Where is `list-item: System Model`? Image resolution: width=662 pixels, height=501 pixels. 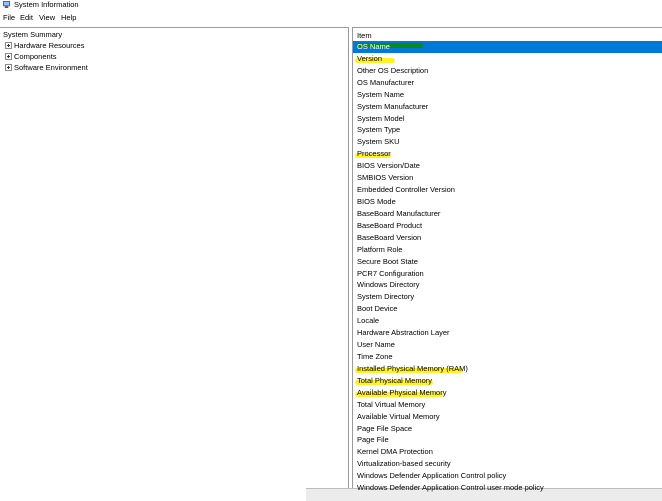
list-item: System Model is located at coordinates (507, 119).